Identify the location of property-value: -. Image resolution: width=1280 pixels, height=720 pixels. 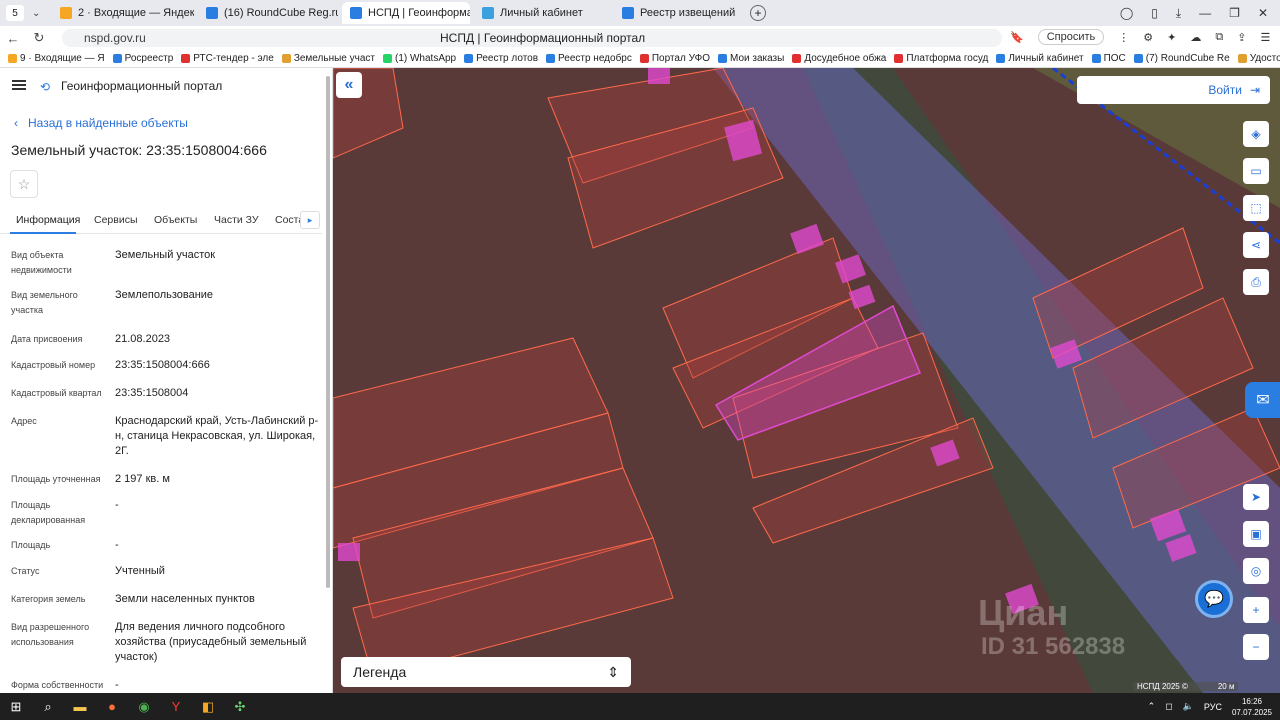
(117, 505).